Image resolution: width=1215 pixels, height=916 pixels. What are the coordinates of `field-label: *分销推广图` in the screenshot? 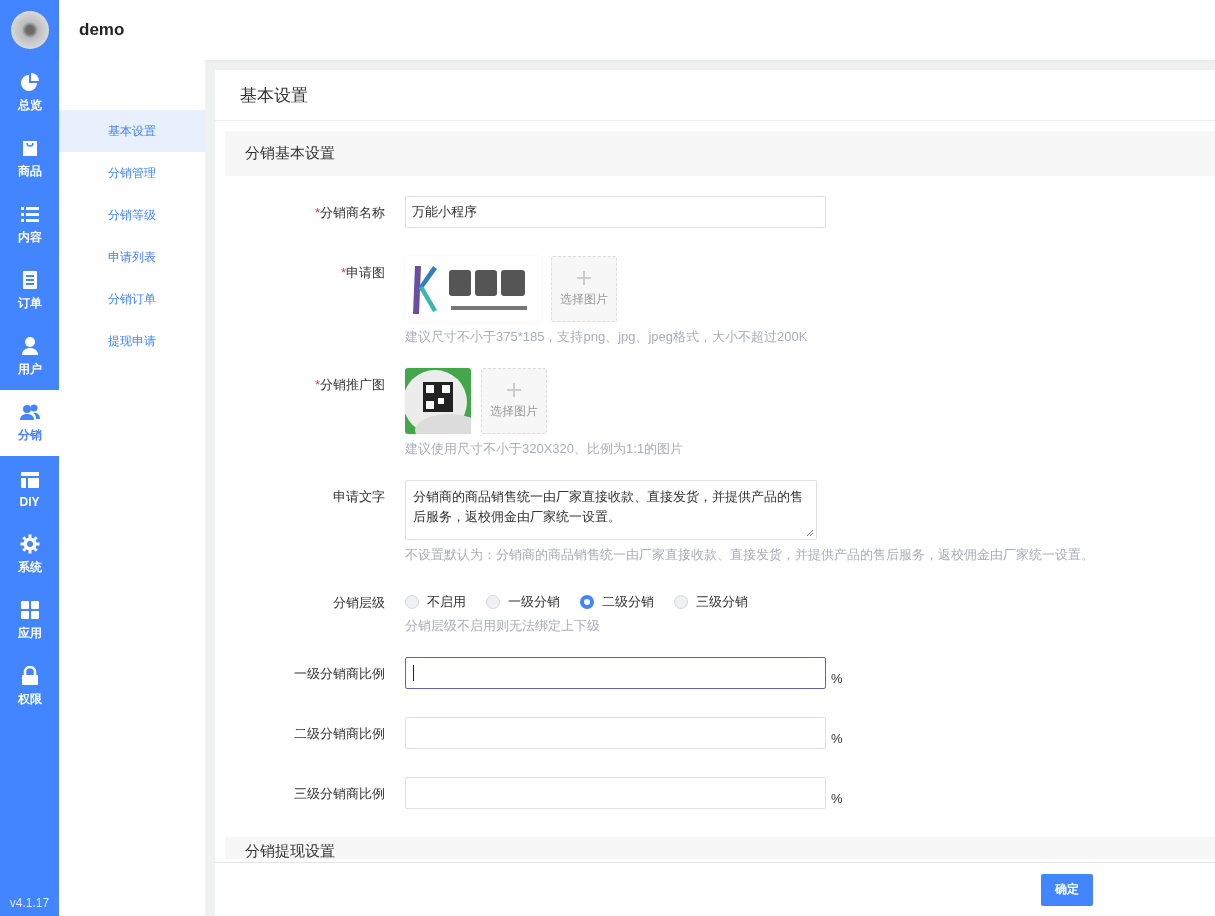 It's located at (349, 385).